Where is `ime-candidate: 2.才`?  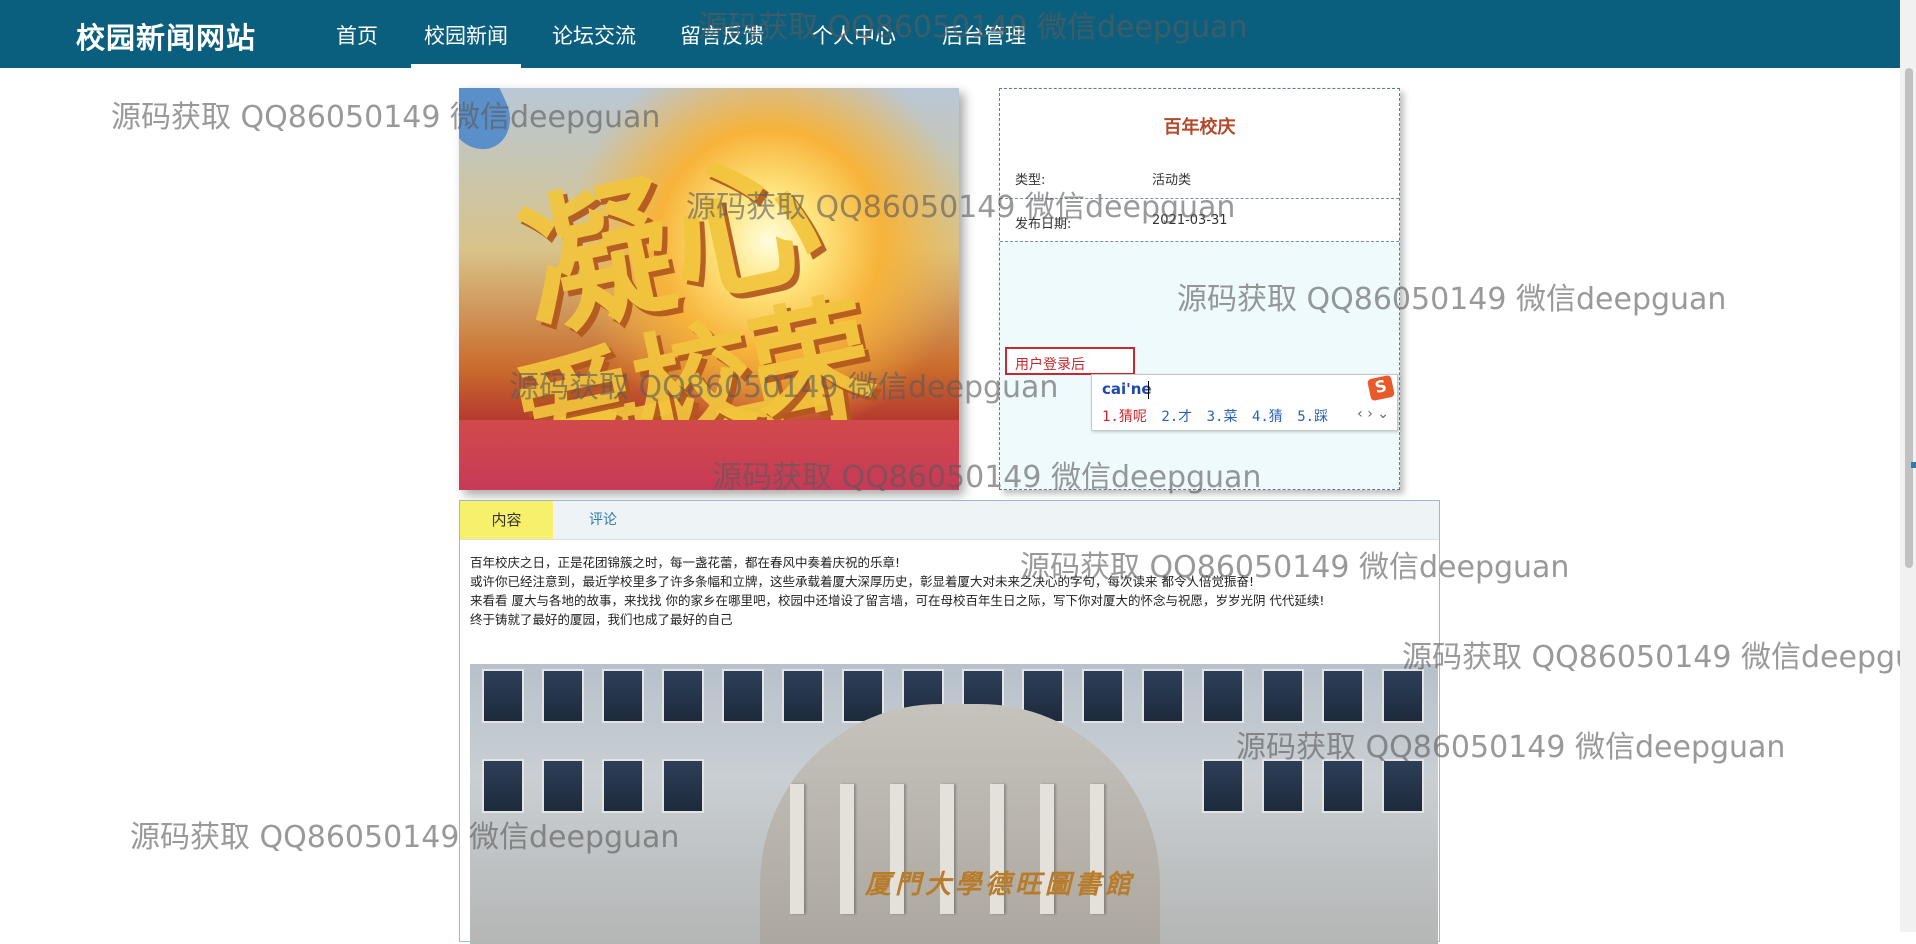
ime-candidate: 2.才 is located at coordinates (1176, 417).